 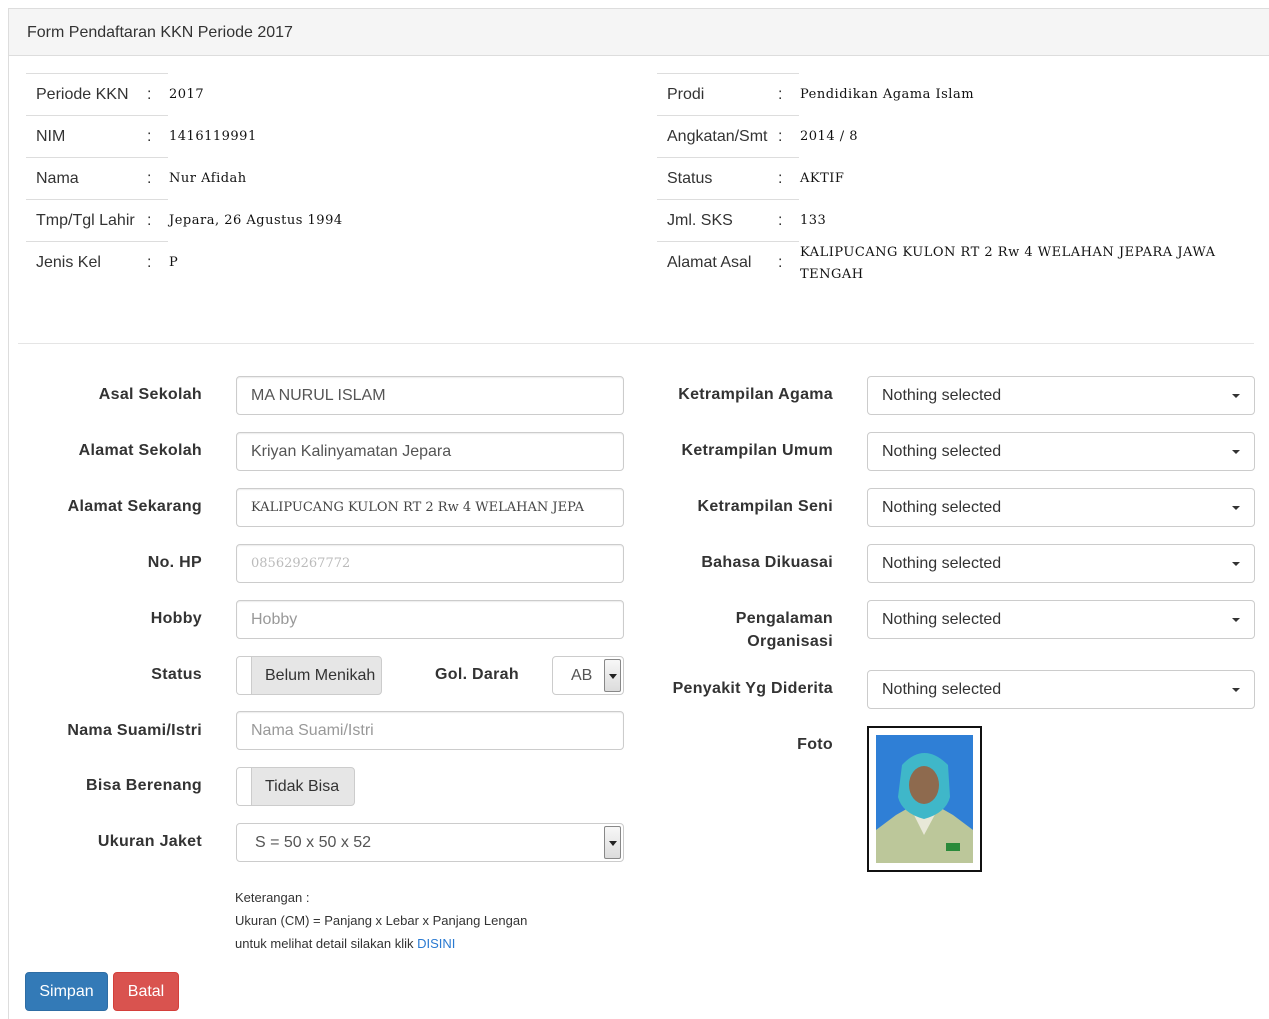 I want to click on info-label: Jenis Kel, so click(x=86, y=262).